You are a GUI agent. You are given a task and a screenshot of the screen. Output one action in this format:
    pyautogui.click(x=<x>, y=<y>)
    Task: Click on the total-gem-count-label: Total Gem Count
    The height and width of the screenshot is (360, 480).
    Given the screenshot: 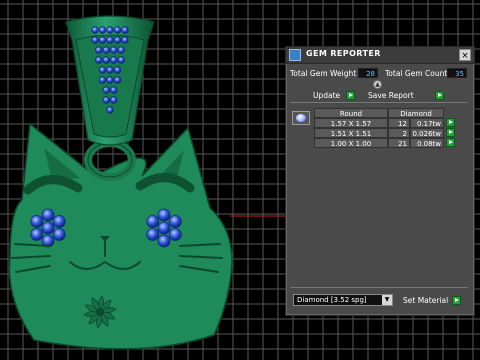 What is the action you would take?
    pyautogui.click(x=416, y=73)
    